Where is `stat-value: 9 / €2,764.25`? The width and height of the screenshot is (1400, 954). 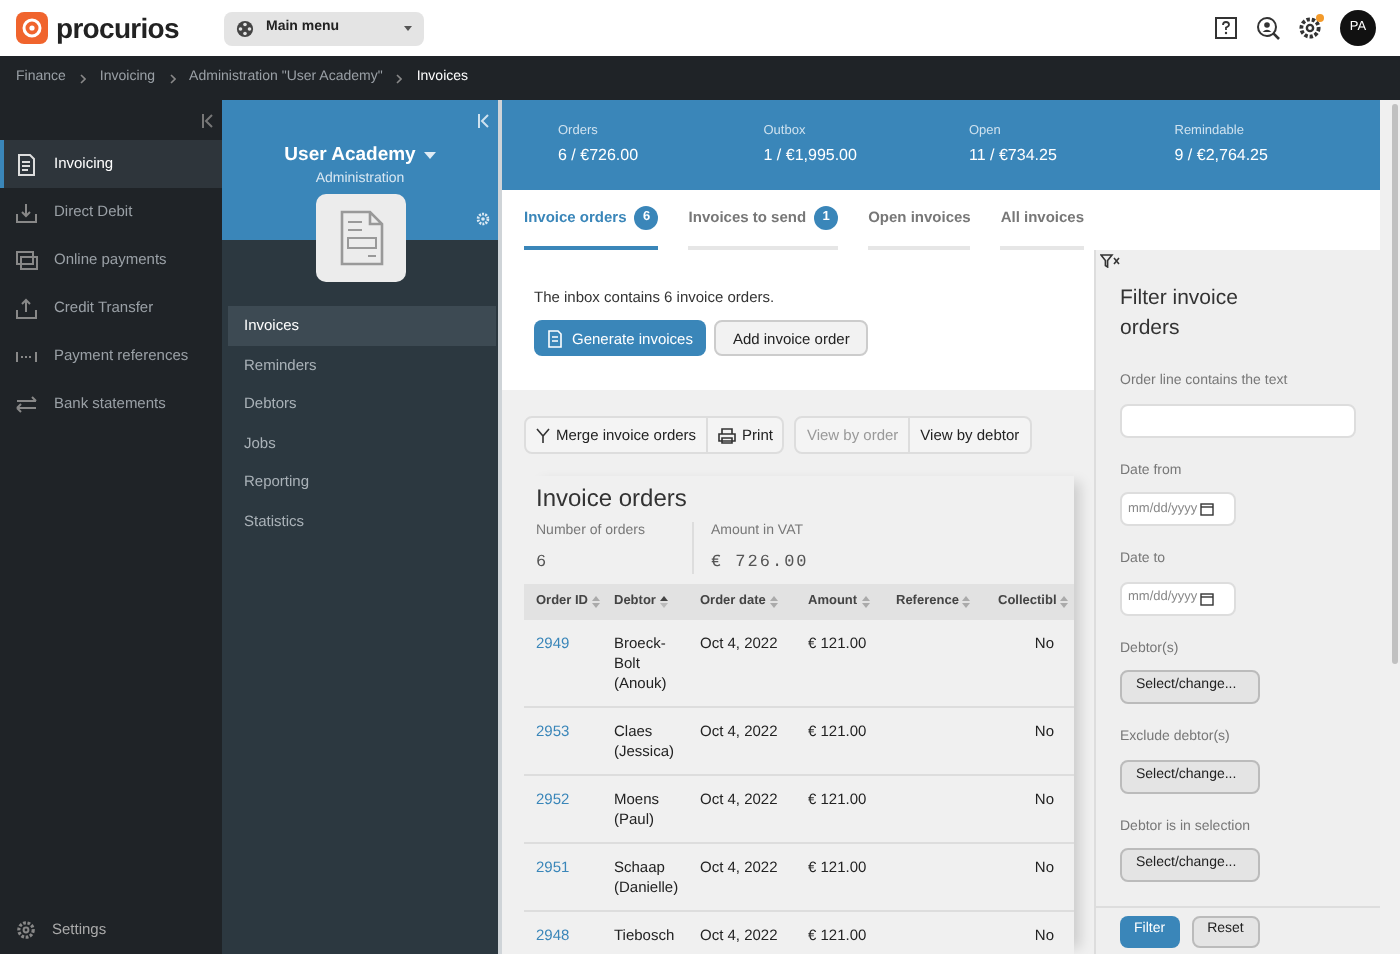
stat-value: 9 / €2,764.25 is located at coordinates (1222, 155).